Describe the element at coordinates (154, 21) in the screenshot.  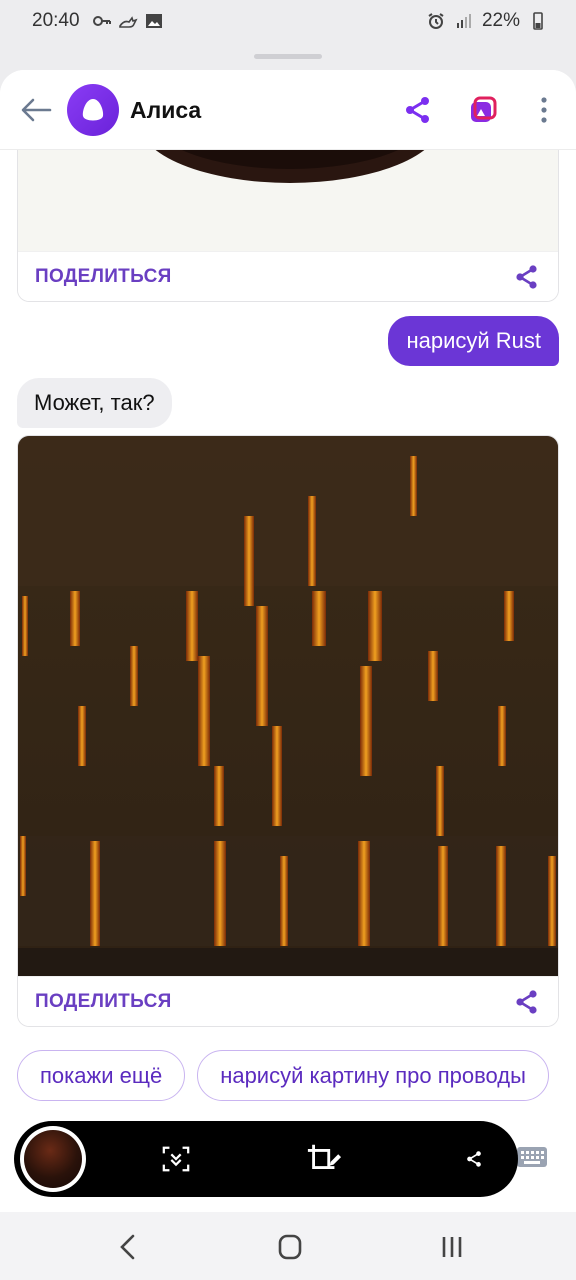
I see `image-icon` at that location.